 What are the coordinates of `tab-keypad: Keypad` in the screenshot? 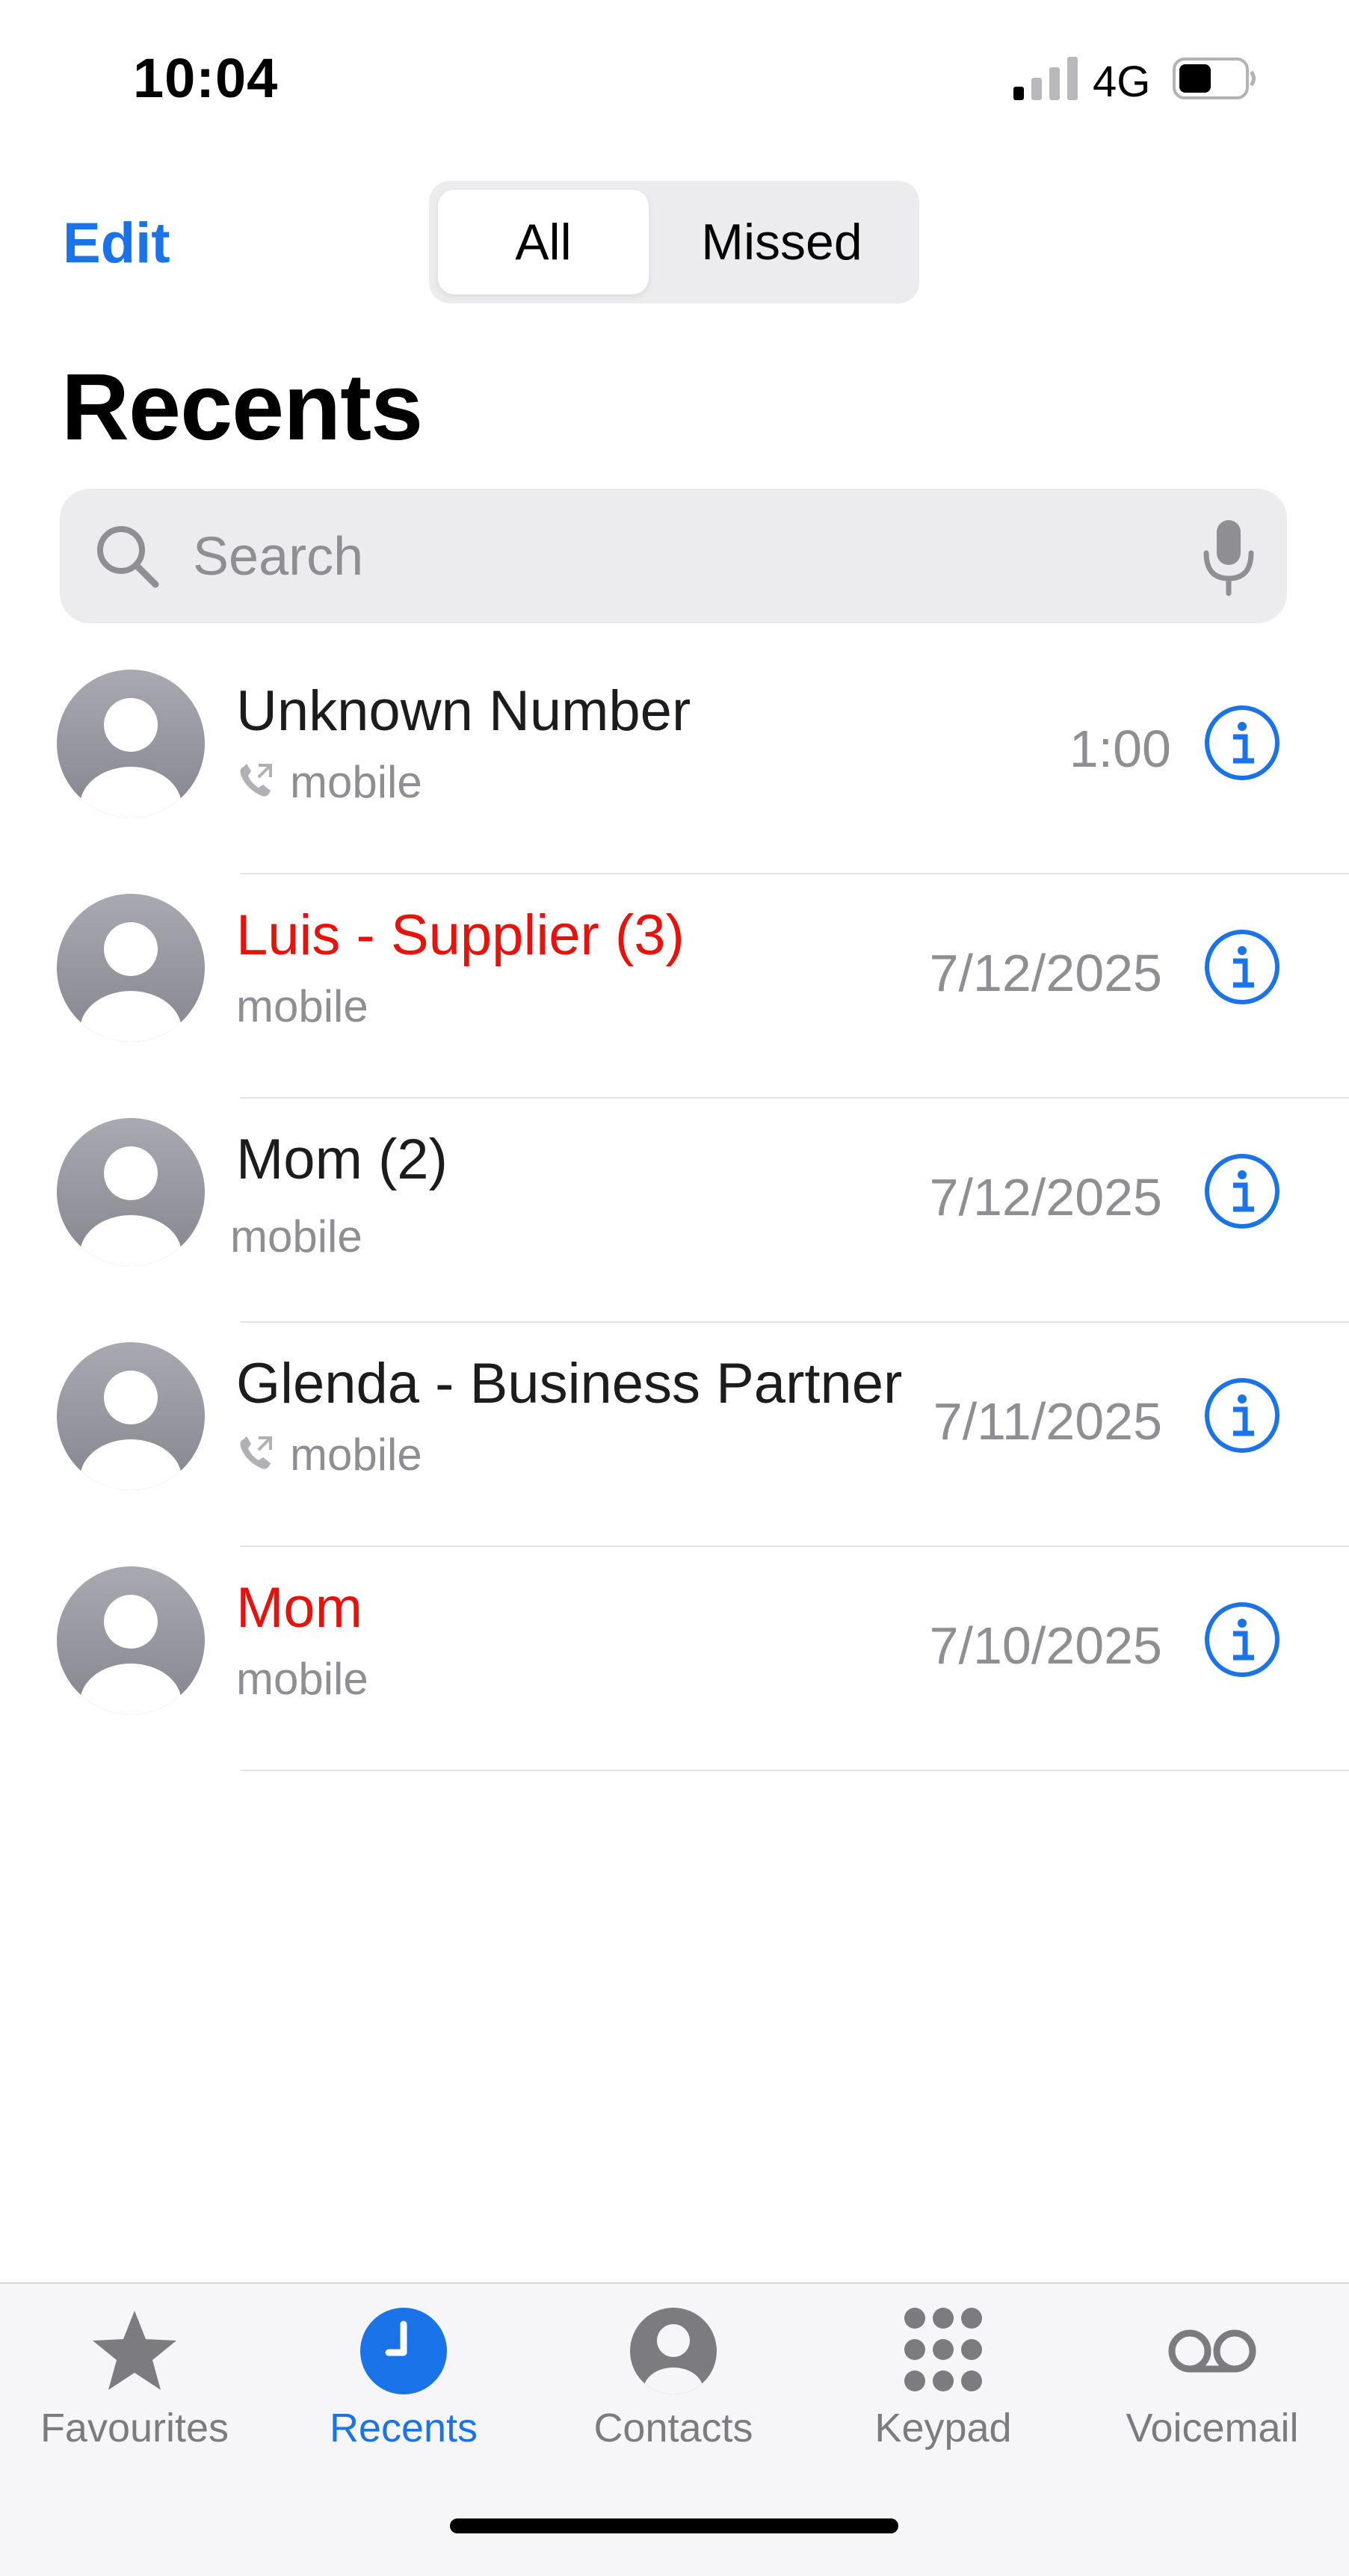 It's located at (943, 2404).